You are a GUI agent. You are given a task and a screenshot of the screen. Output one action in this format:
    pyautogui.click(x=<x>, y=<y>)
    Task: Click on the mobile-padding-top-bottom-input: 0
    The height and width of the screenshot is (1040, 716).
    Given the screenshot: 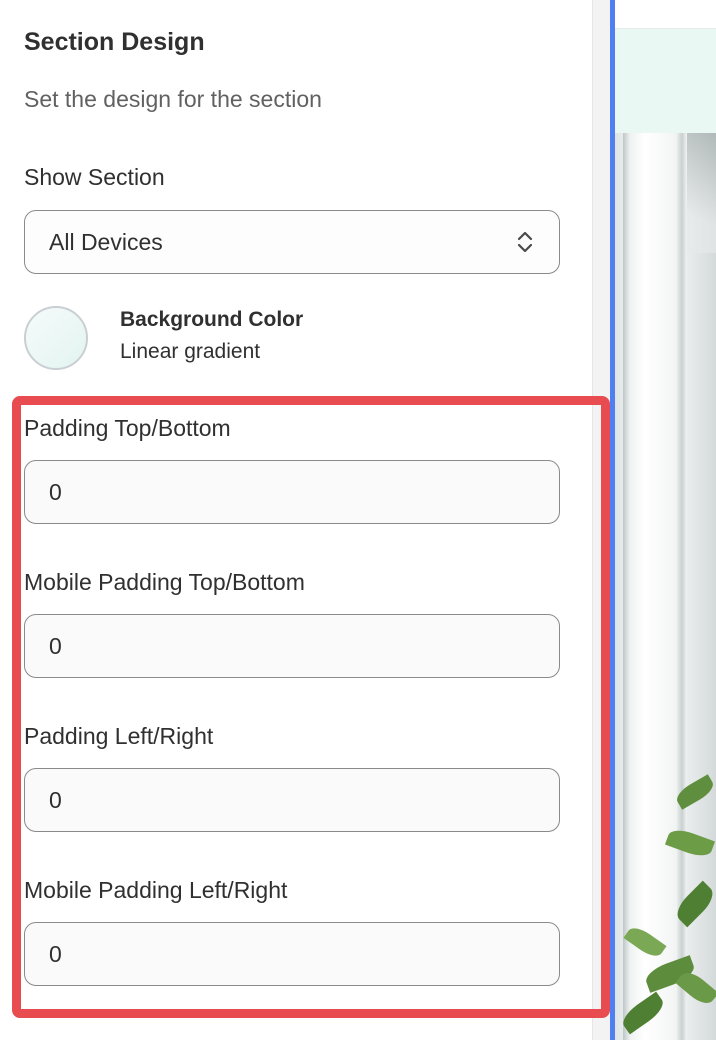 What is the action you would take?
    pyautogui.click(x=292, y=646)
    